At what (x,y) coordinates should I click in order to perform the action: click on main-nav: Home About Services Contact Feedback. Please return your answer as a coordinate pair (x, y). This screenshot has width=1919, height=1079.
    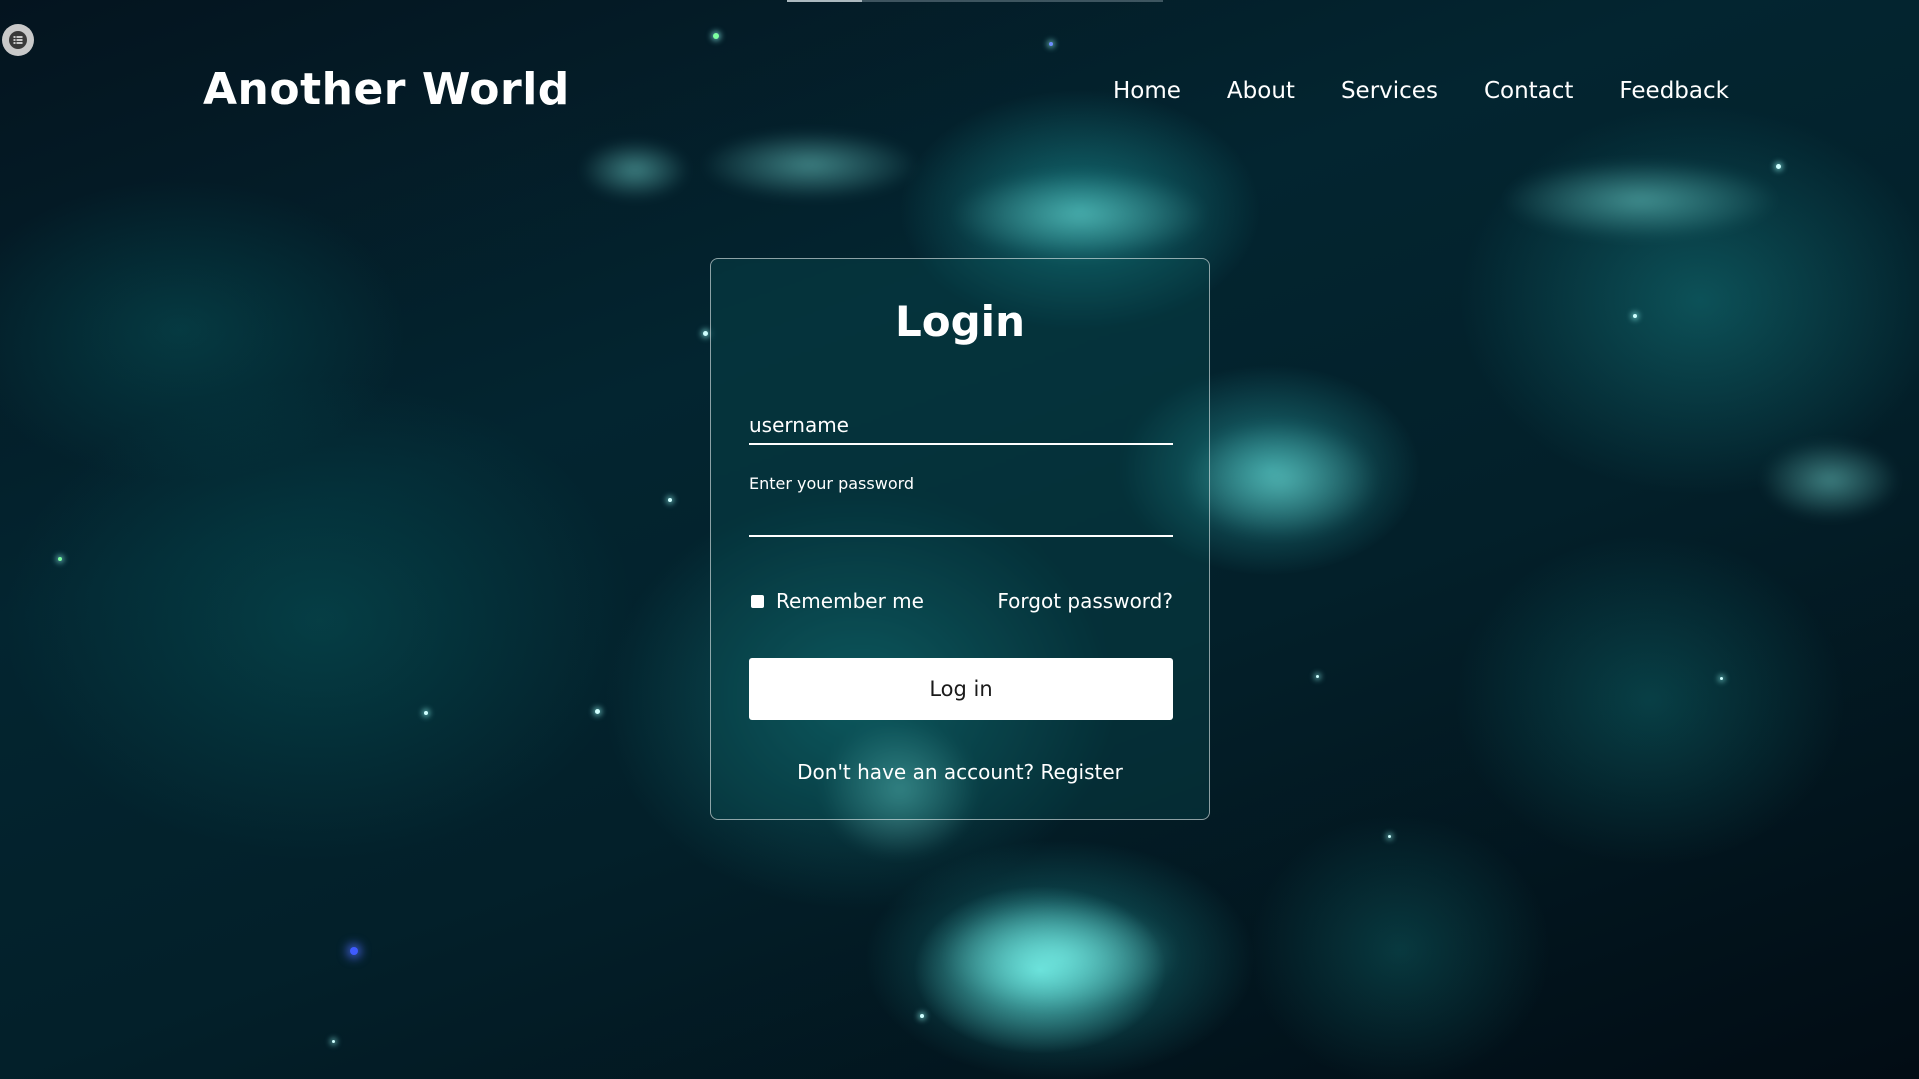
    Looking at the image, I should click on (1421, 91).